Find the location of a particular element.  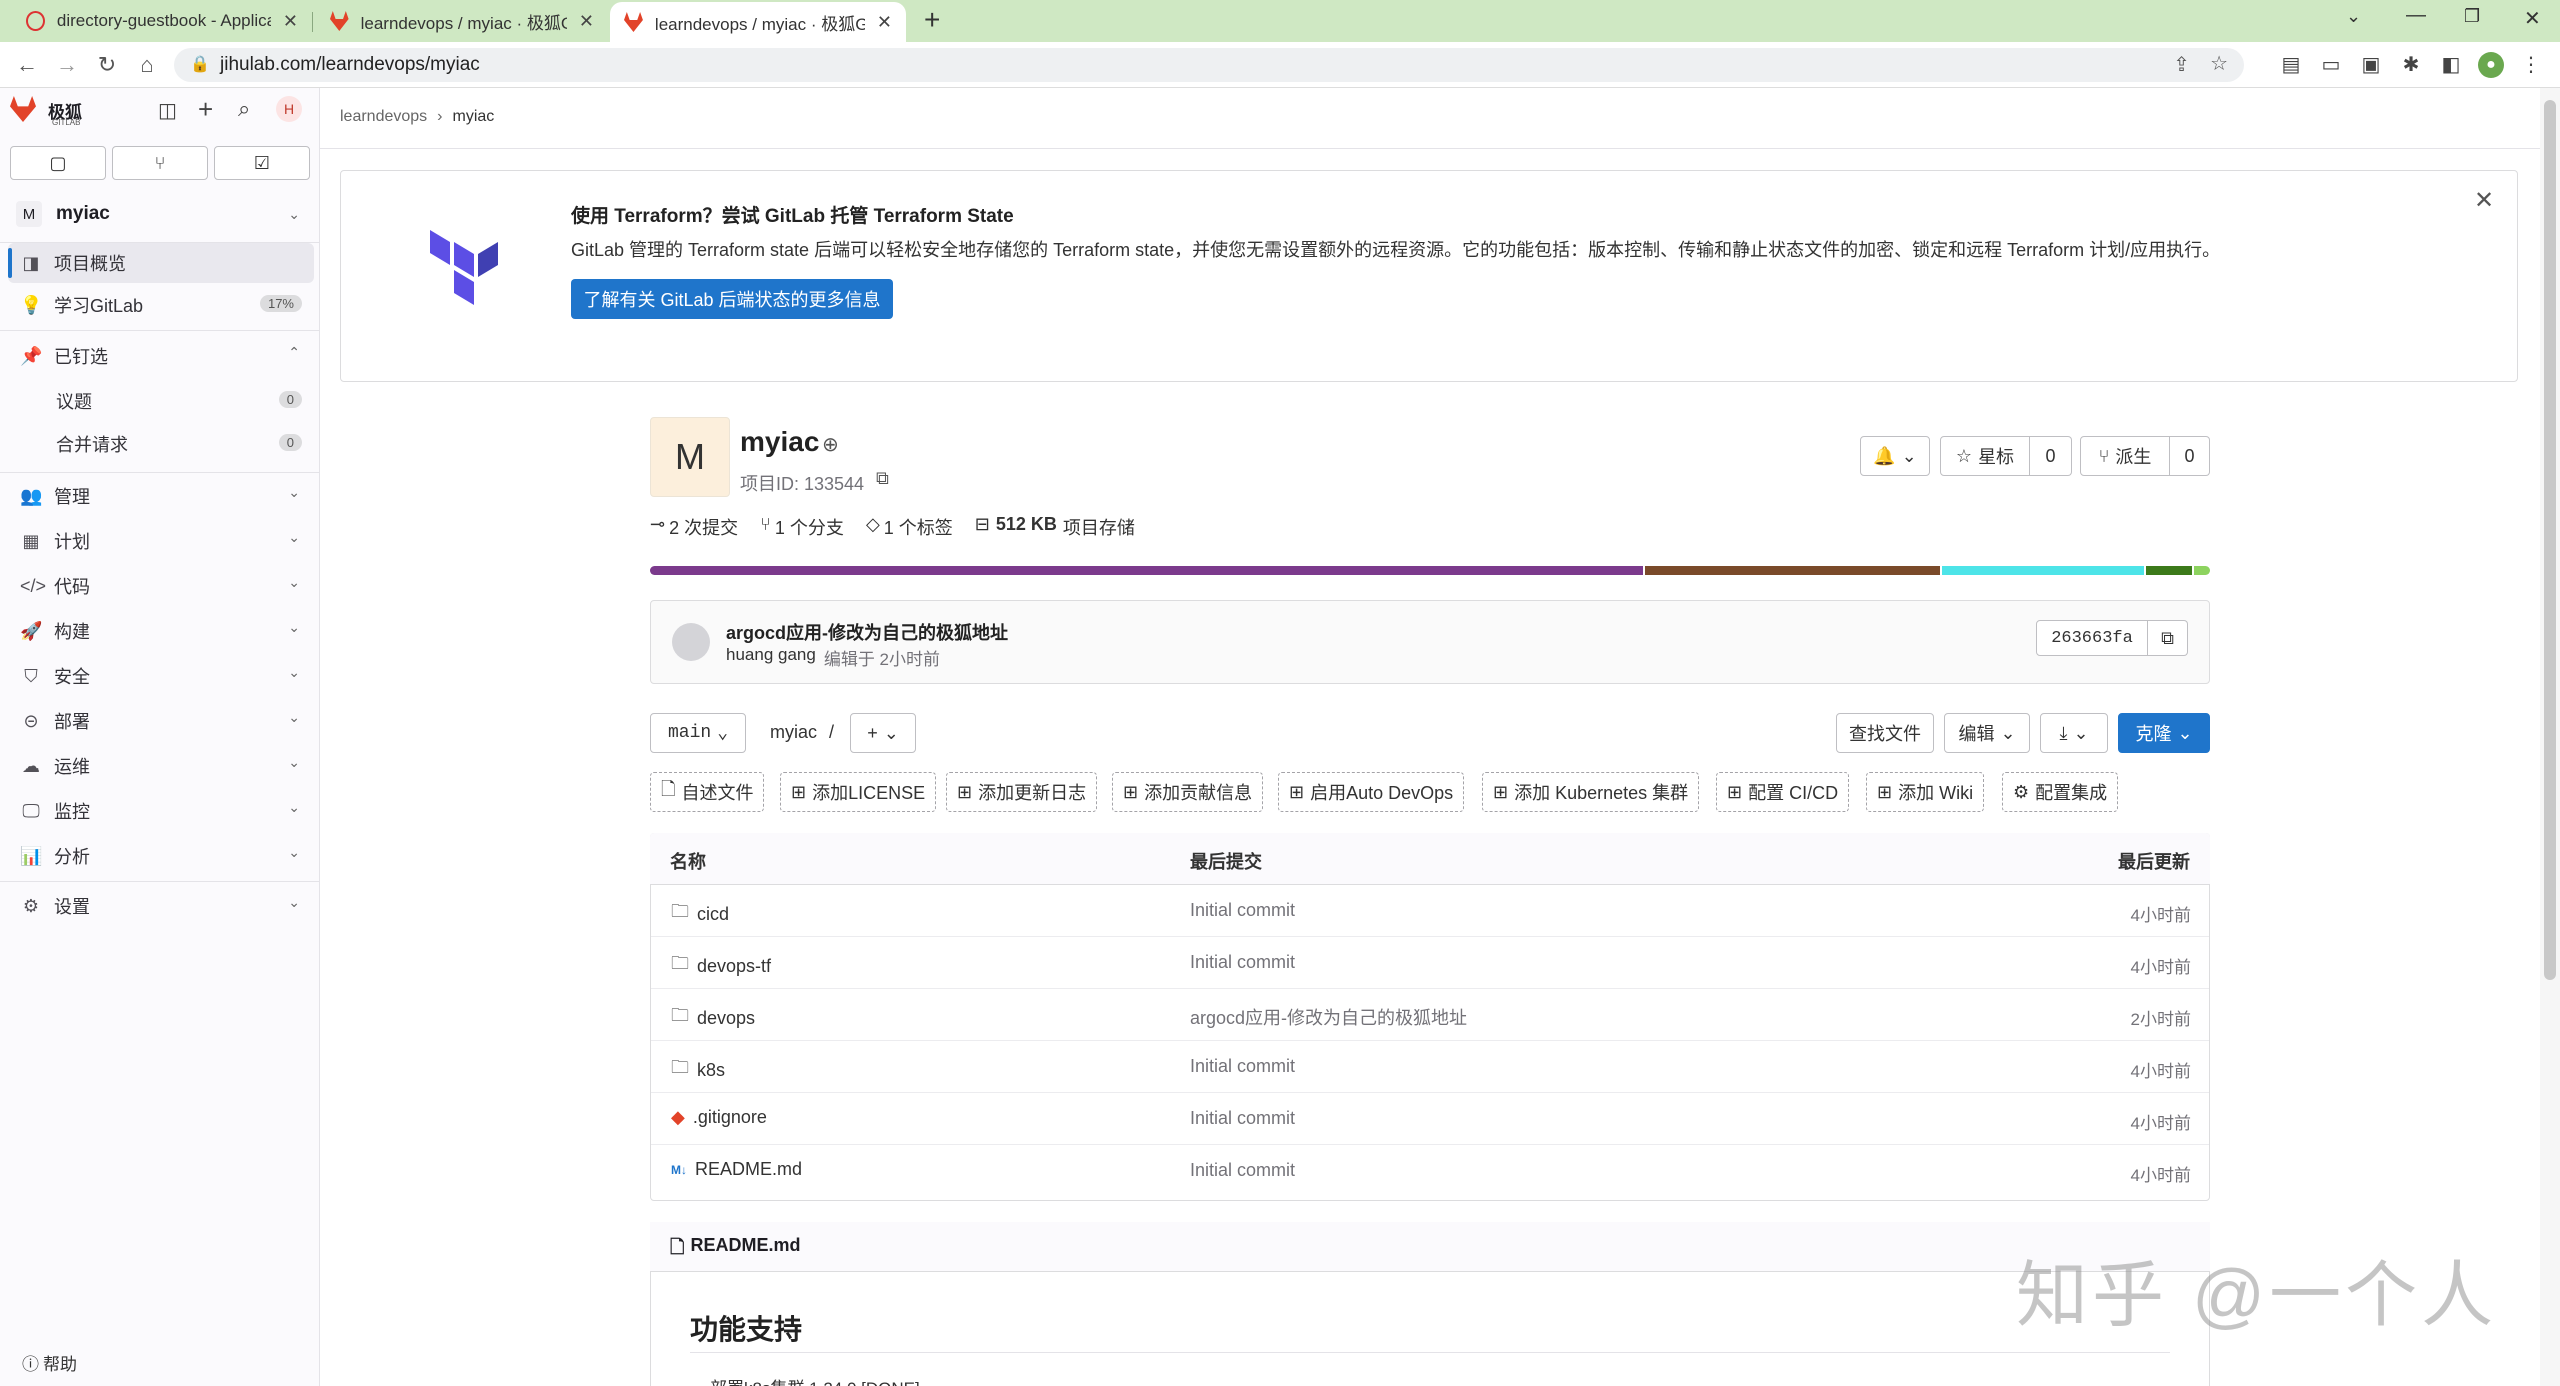

sidebar-item-settings: ⚙ 设置 ⌄ is located at coordinates (161, 906).